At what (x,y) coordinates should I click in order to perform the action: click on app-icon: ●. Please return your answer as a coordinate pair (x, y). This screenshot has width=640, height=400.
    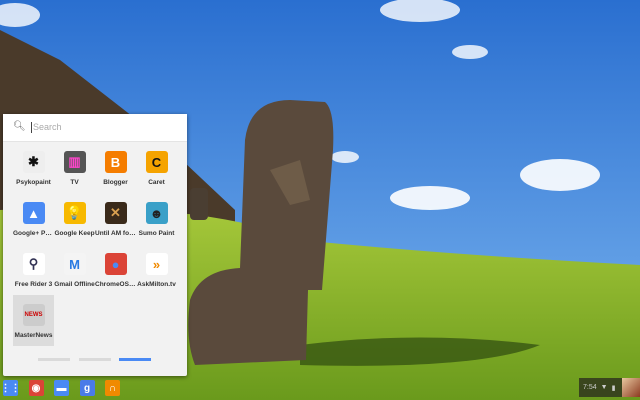
    Looking at the image, I should click on (115, 264).